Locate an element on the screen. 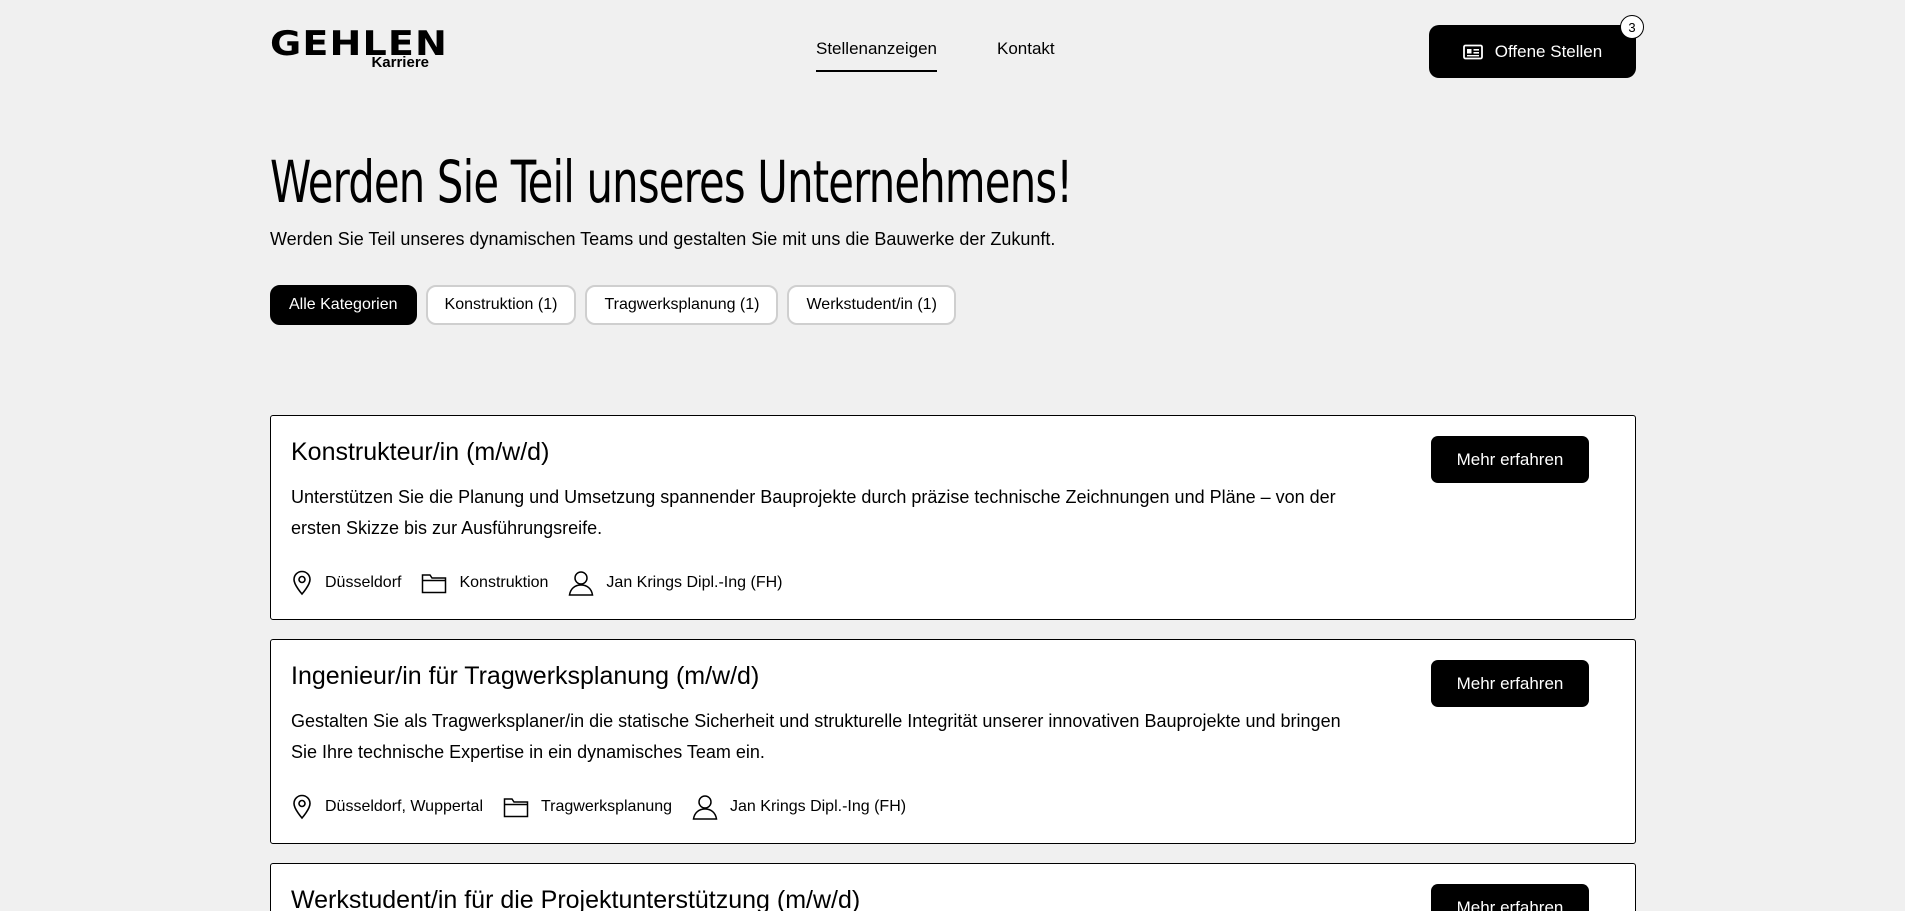  job-category: Tragwerksplanung is located at coordinates (587, 807).